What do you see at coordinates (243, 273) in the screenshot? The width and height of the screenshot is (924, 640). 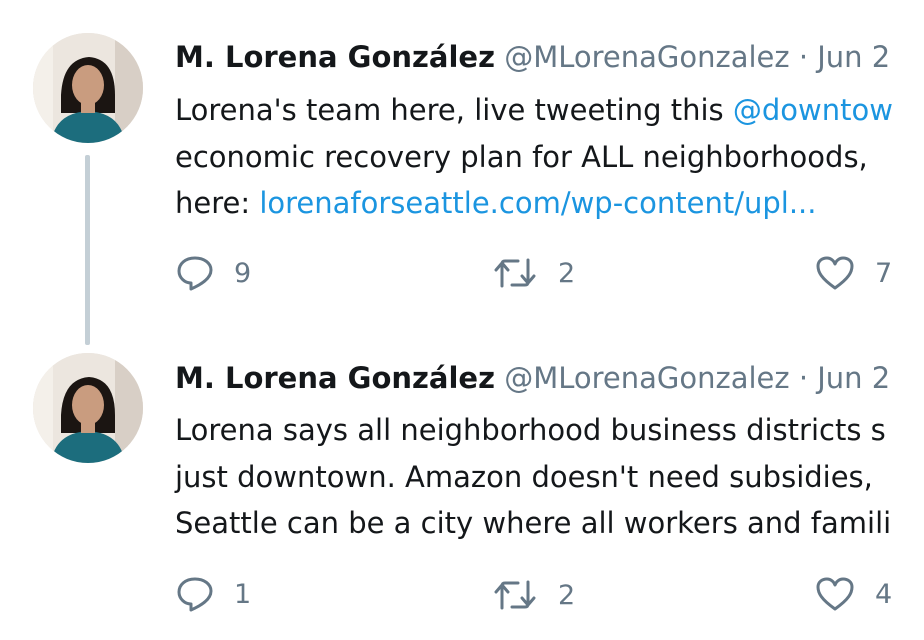 I see `reply-count: 9` at bounding box center [243, 273].